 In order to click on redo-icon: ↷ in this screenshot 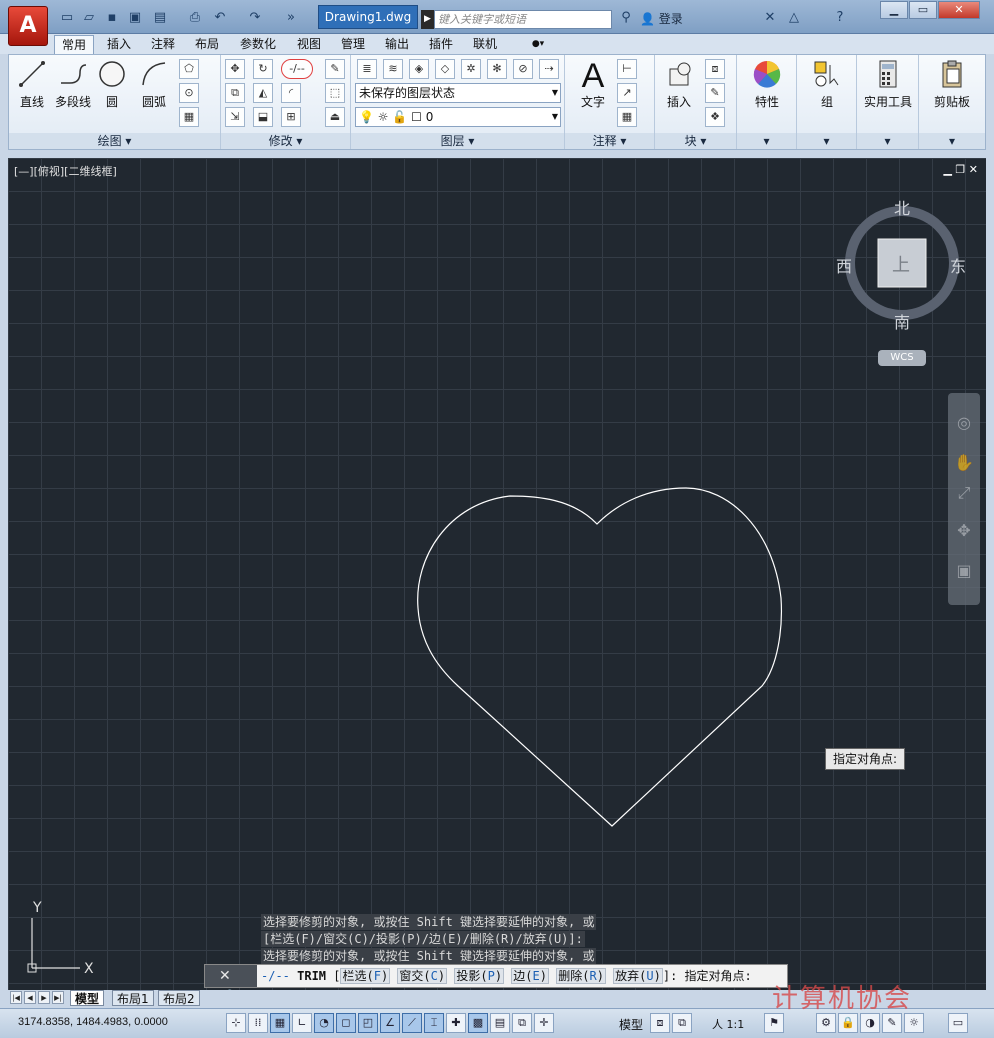, I will do `click(255, 18)`.